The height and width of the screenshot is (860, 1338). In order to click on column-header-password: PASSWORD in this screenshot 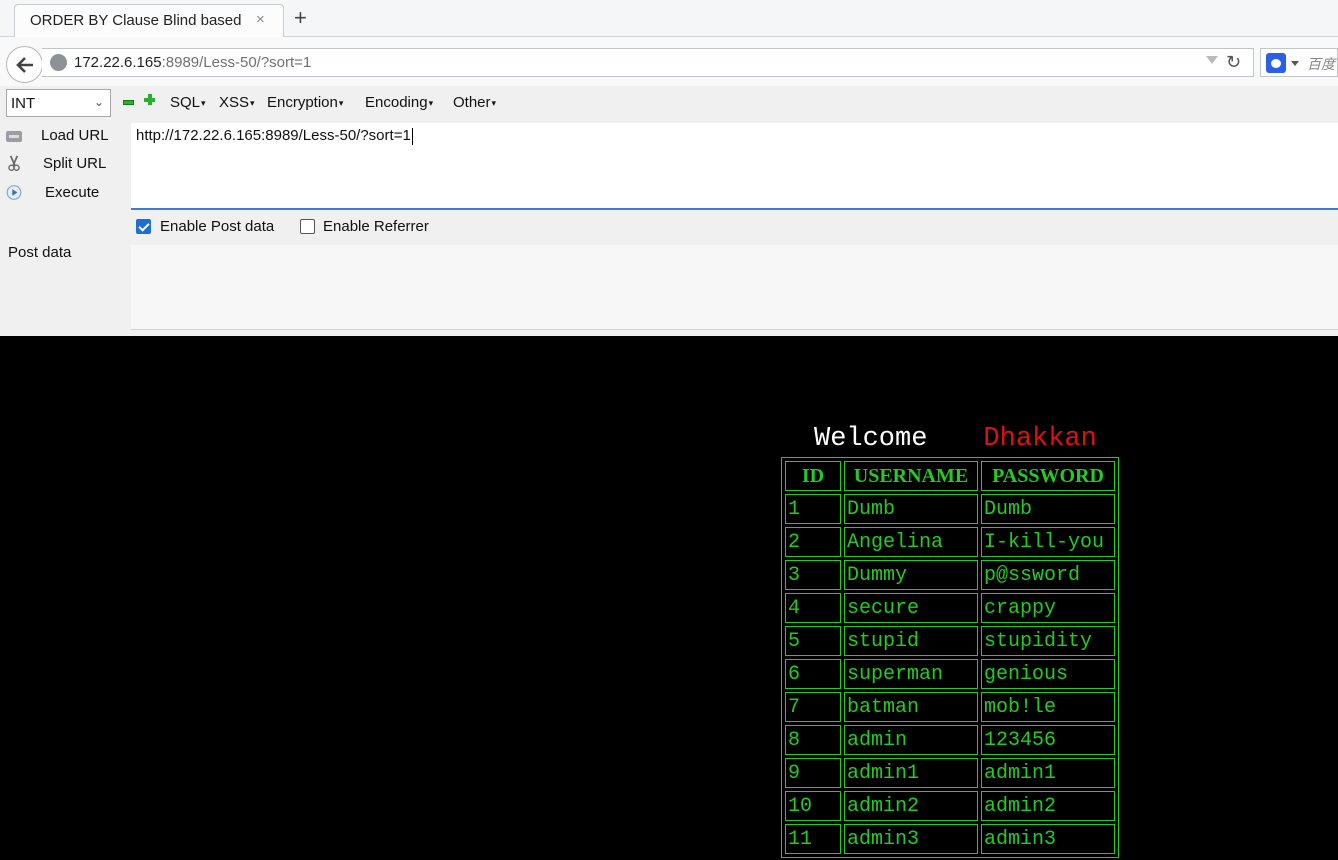, I will do `click(1048, 476)`.